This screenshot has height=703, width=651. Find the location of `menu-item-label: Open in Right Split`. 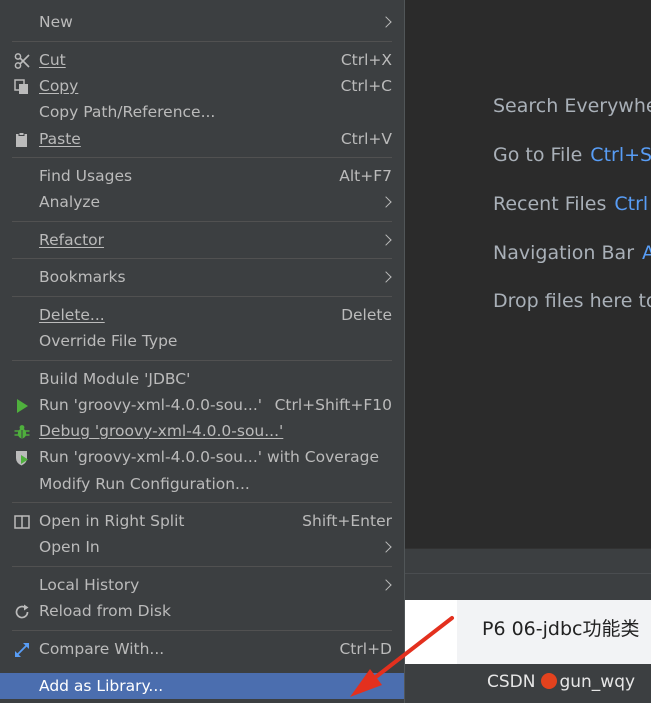

menu-item-label: Open in Right Split is located at coordinates (112, 521).